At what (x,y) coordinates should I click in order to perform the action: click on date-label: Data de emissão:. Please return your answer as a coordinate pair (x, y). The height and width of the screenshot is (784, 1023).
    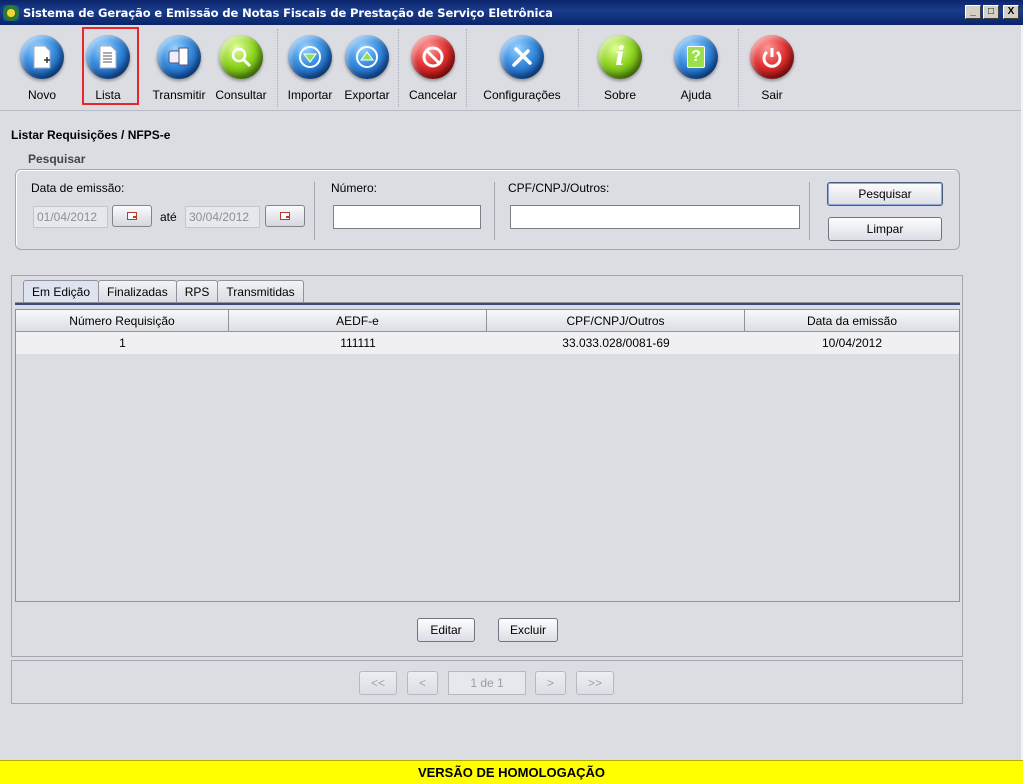
    Looking at the image, I should click on (78, 188).